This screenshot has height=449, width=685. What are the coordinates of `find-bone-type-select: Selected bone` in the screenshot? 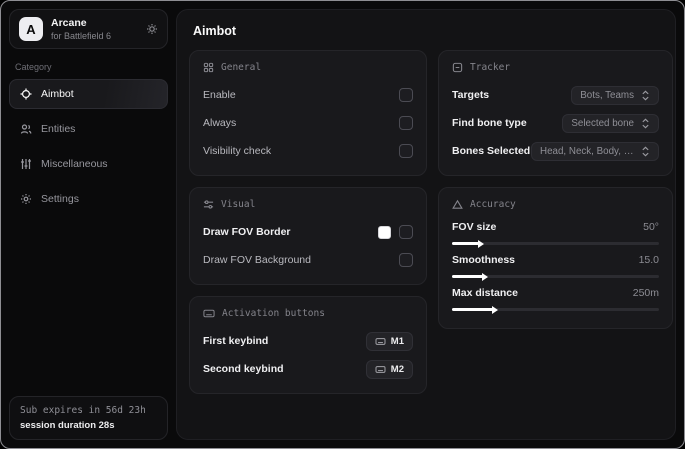 It's located at (610, 123).